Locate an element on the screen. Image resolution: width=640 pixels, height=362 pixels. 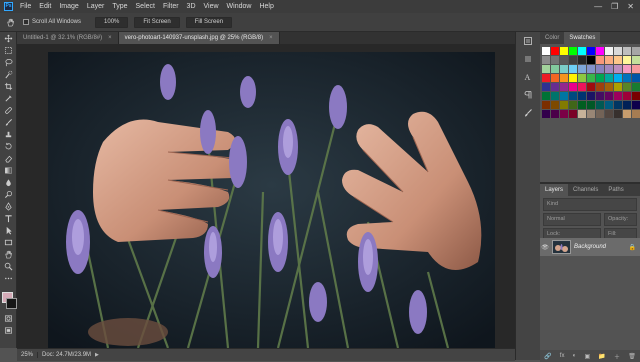
marquee-tool-icon is located at coordinates (8, 50).